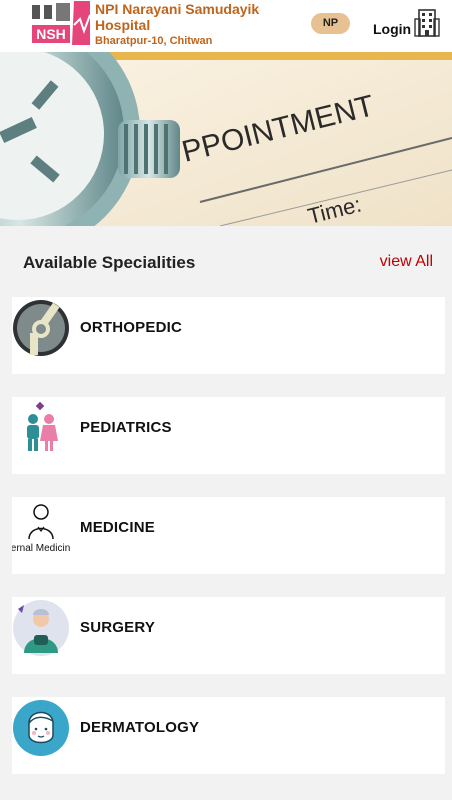 The width and height of the screenshot is (452, 800). I want to click on logo-text: NSH, so click(51, 34).